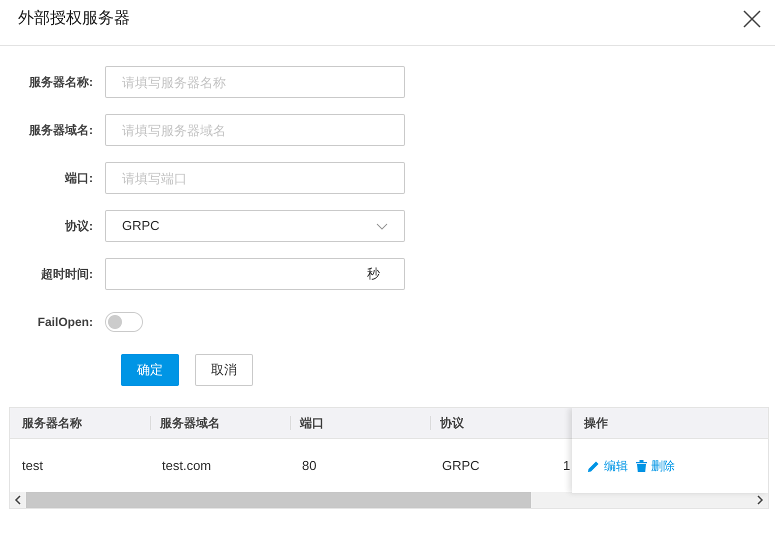 The height and width of the screenshot is (555, 784). What do you see at coordinates (65, 322) in the screenshot?
I see `field-label: FailOpen:` at bounding box center [65, 322].